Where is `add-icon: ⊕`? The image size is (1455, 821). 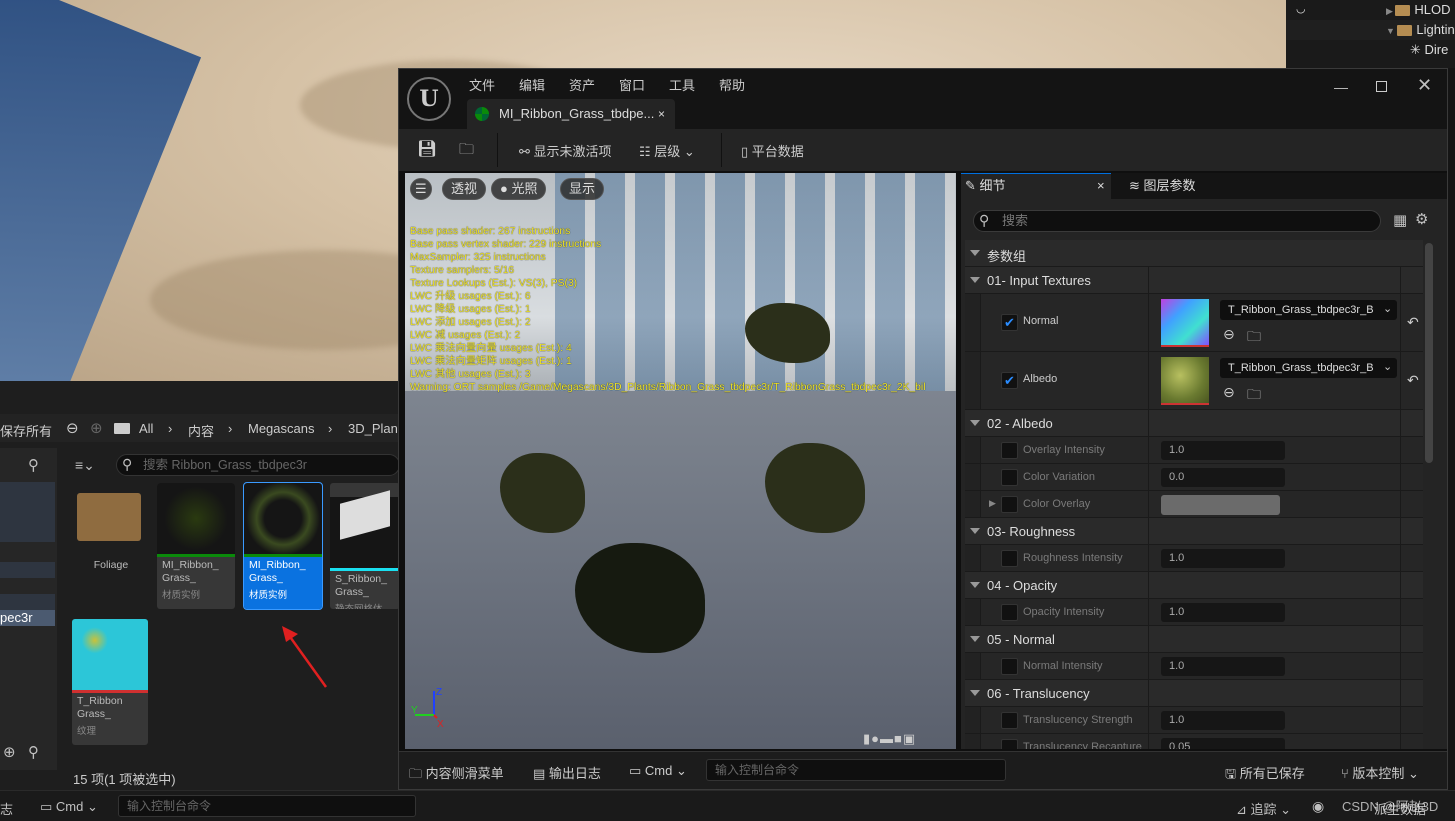
add-icon: ⊕ is located at coordinates (9, 752).